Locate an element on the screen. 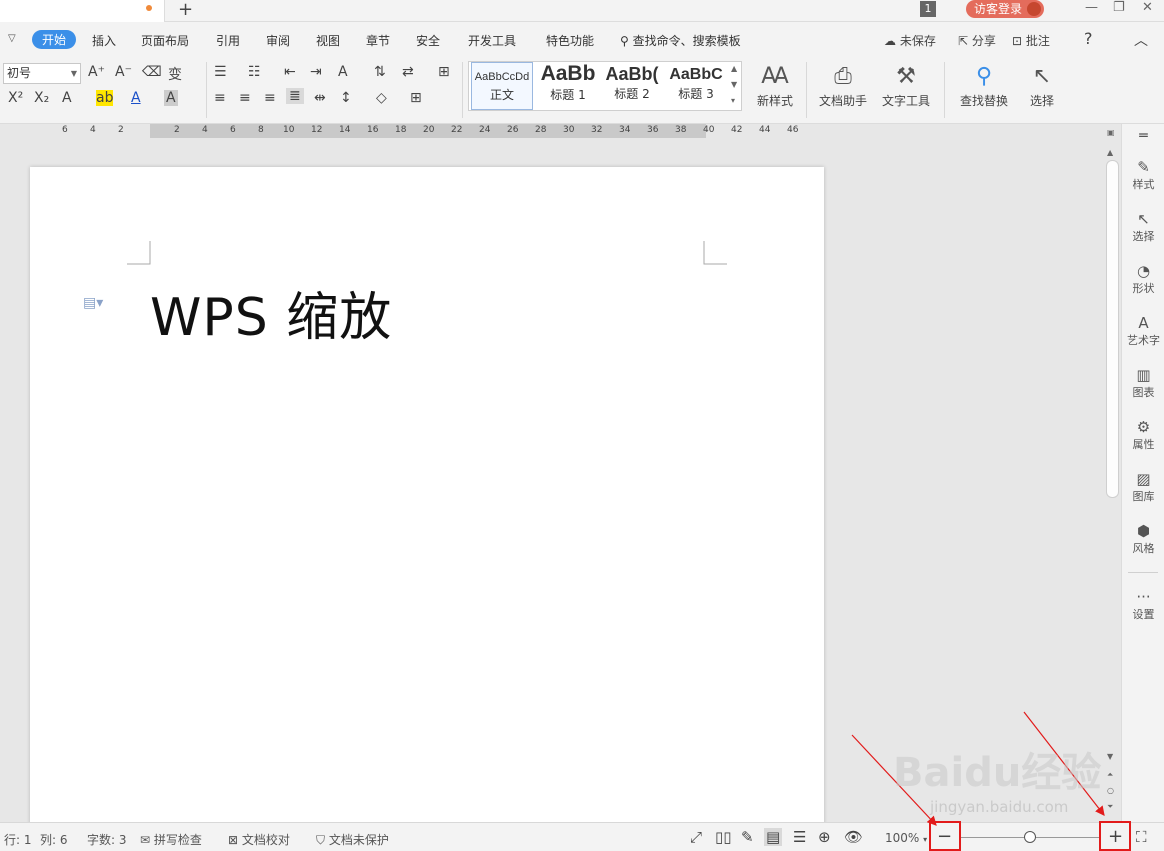 The height and width of the screenshot is (851, 1164). select-button: ↖ 选择 is located at coordinates (1042, 86).